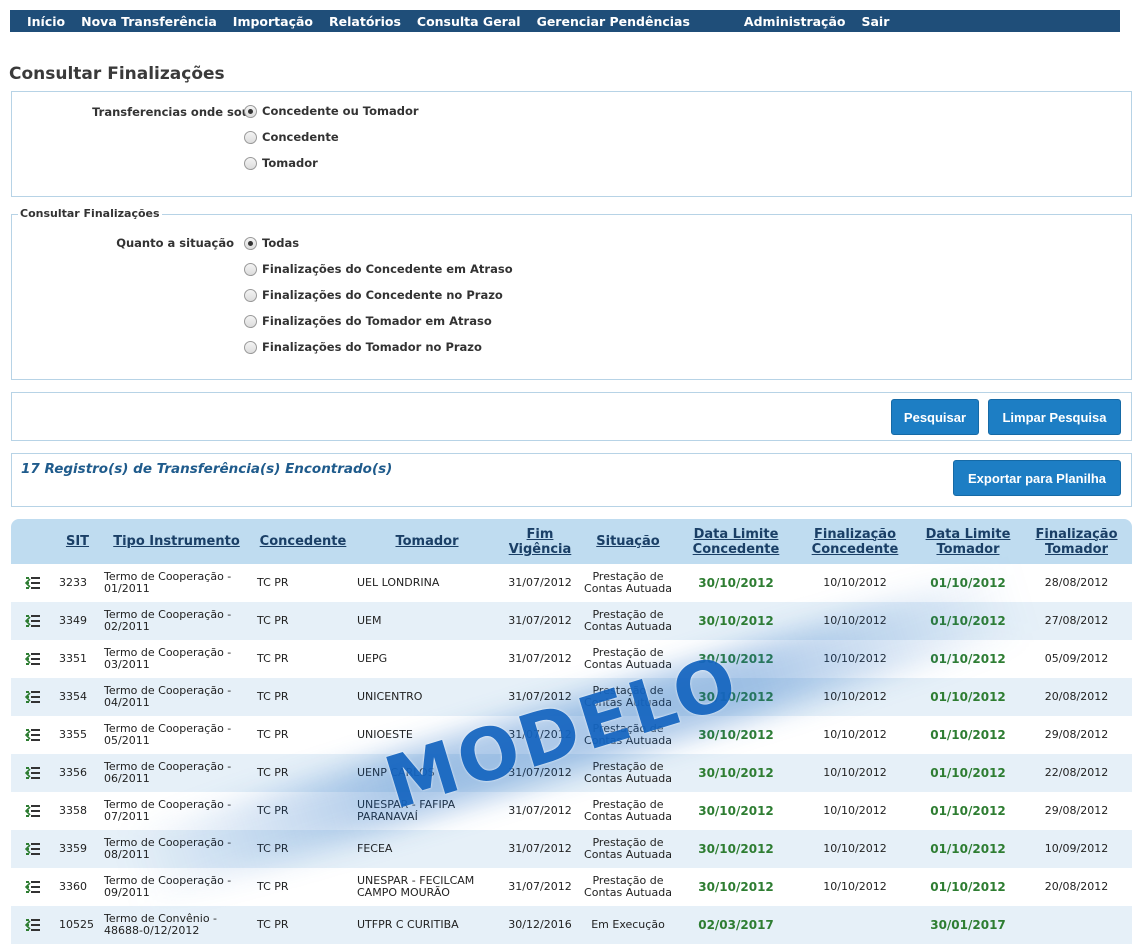  I want to click on col-header-tomador: Tomador, so click(427, 541).